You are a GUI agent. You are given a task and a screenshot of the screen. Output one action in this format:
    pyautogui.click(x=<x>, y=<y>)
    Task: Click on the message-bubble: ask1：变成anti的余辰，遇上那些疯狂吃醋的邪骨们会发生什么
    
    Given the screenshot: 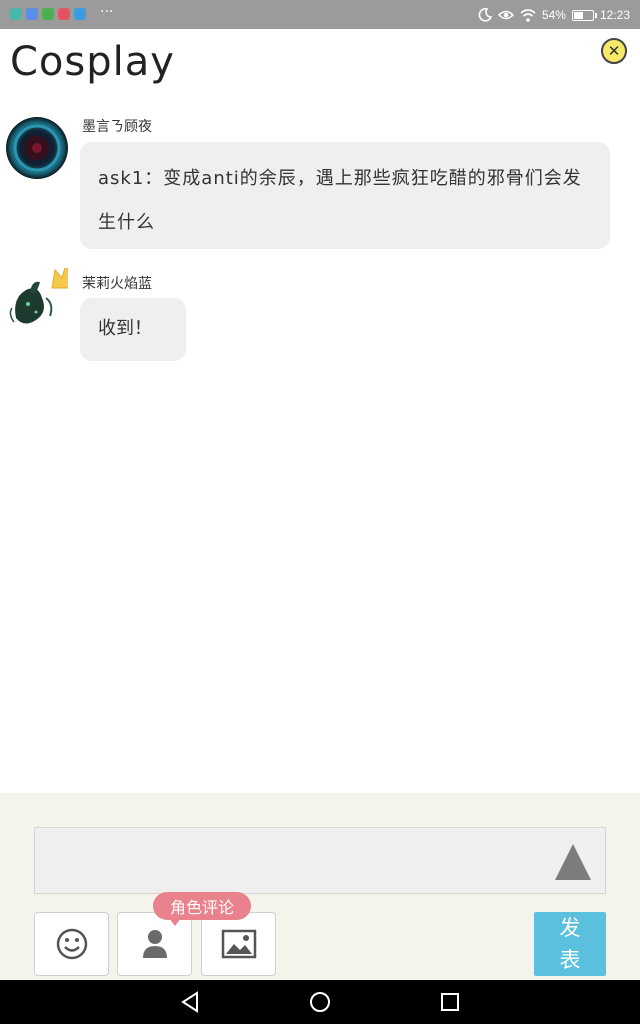 What is the action you would take?
    pyautogui.click(x=345, y=195)
    